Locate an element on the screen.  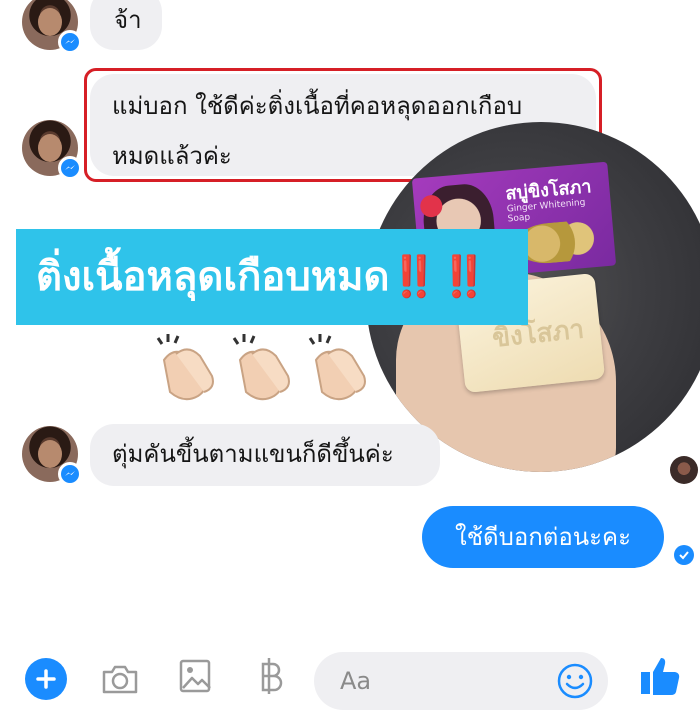
clapping-hands-row is located at coordinates (263, 367).